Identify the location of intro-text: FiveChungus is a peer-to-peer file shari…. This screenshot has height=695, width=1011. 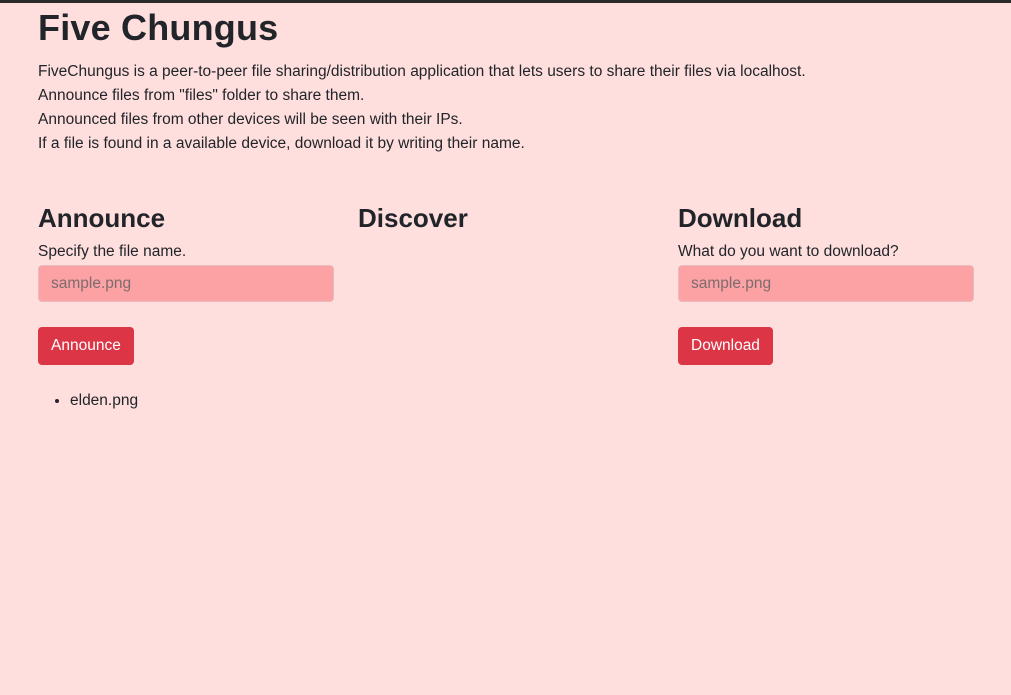
(508, 108).